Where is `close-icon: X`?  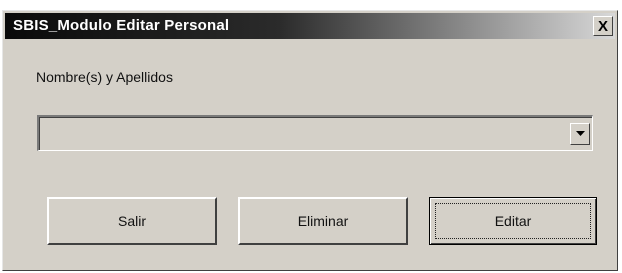
close-icon: X is located at coordinates (602, 26).